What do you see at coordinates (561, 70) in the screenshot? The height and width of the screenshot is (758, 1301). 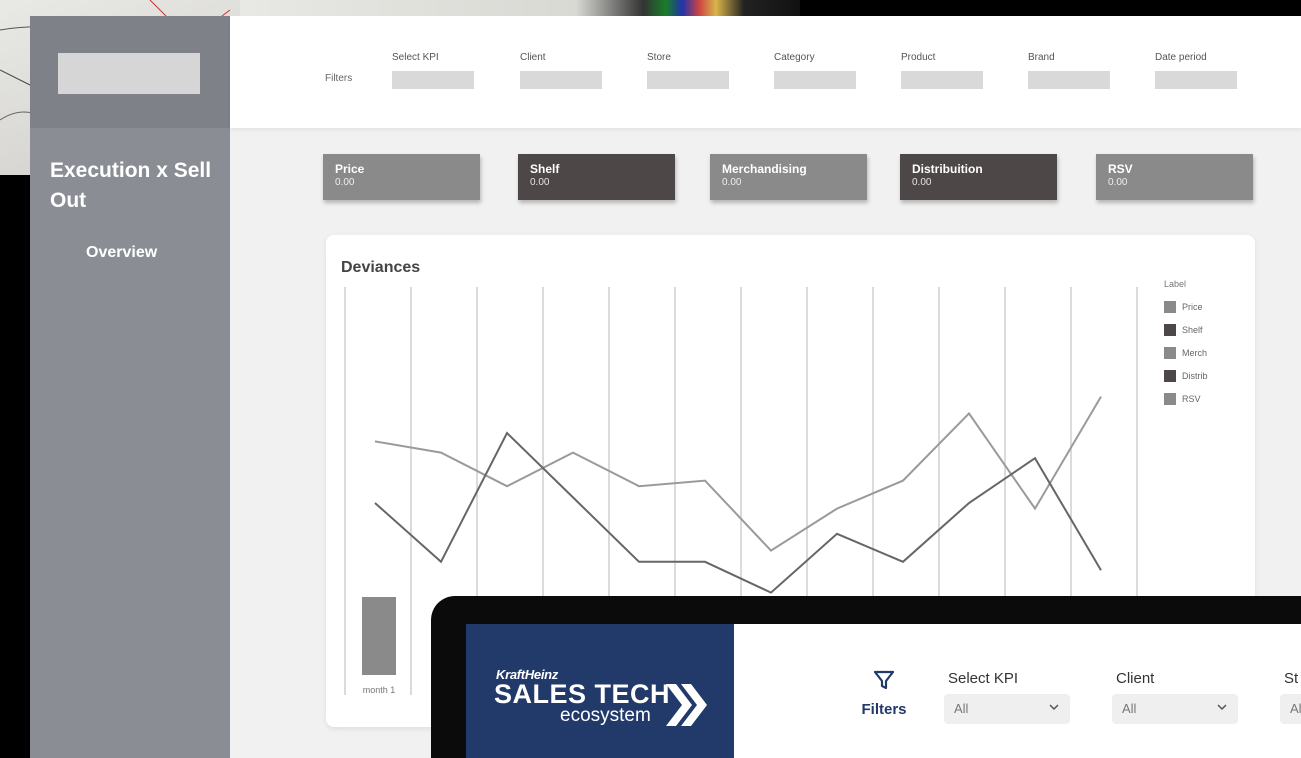 I see `filter-client: Client` at bounding box center [561, 70].